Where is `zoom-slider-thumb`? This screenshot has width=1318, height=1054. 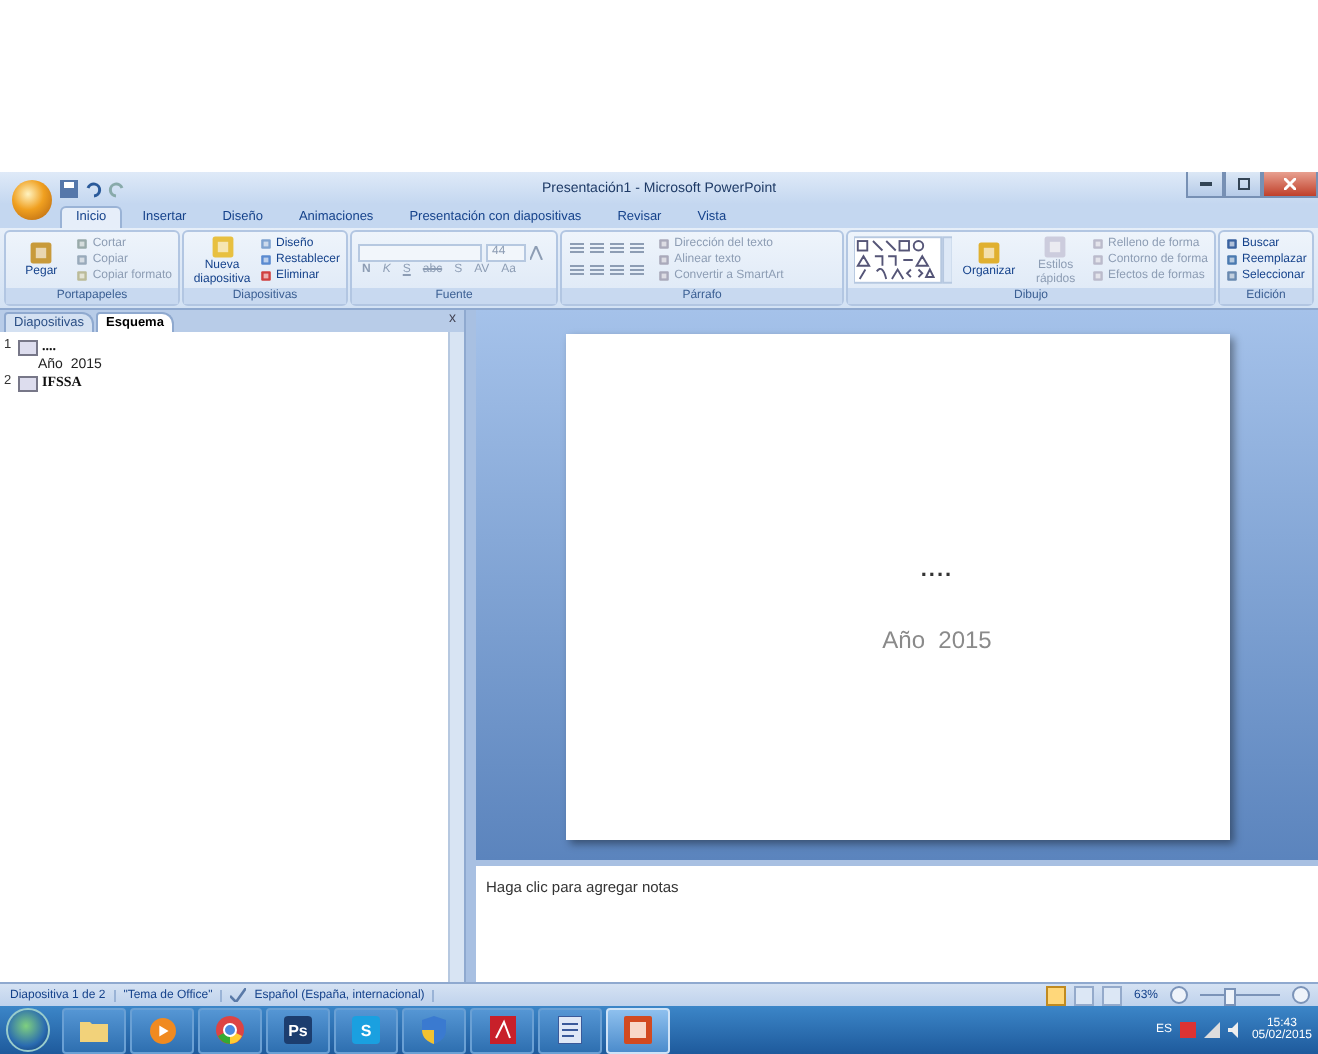 zoom-slider-thumb is located at coordinates (1230, 997).